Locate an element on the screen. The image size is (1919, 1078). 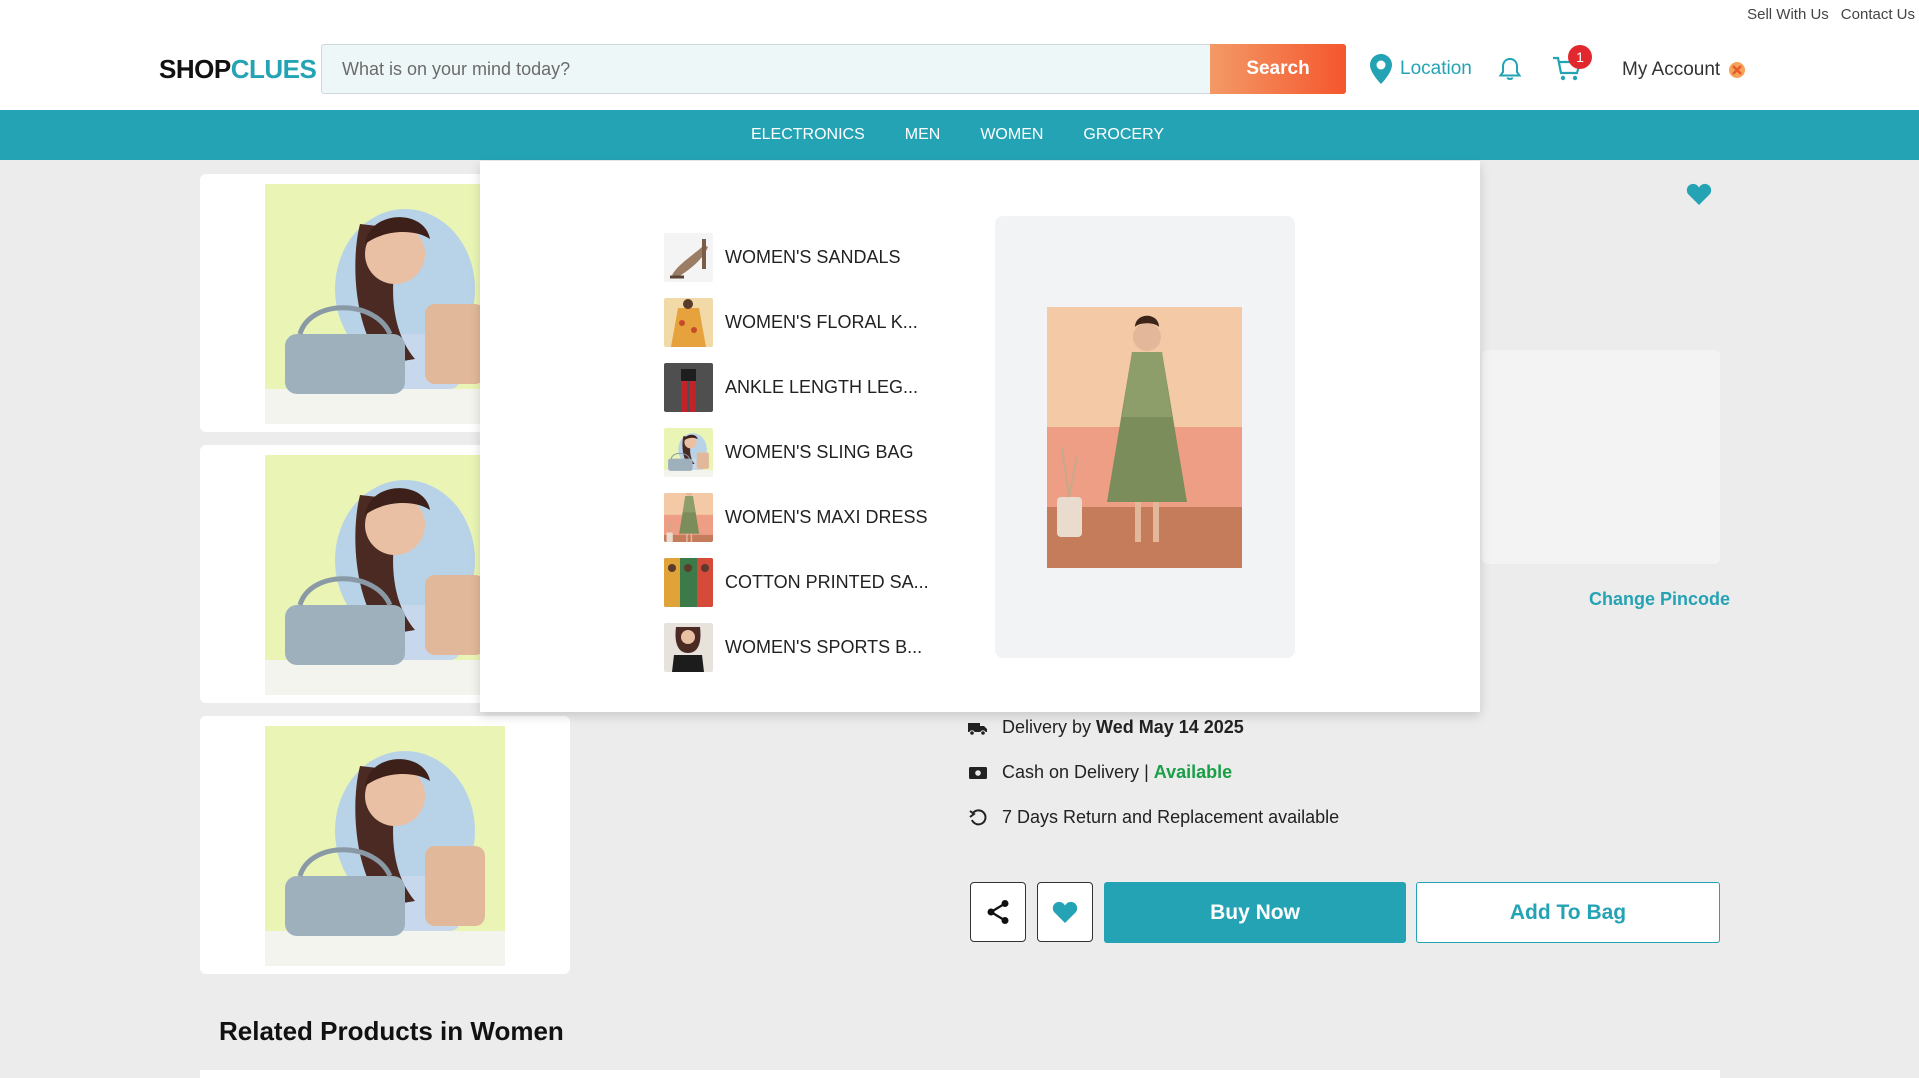
sports-bra-thumb-icon is located at coordinates (688, 647).